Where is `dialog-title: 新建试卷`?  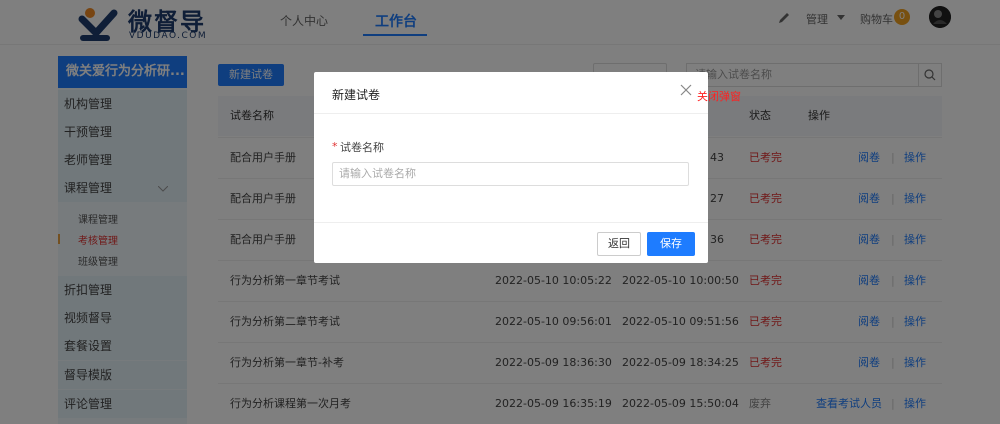 dialog-title: 新建试卷 is located at coordinates (356, 95).